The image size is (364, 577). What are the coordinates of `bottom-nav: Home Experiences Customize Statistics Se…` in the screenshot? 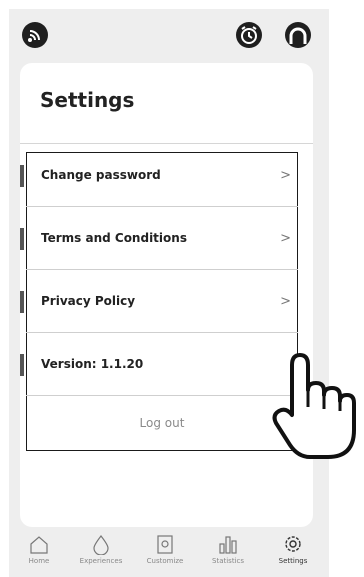 It's located at (169, 552).